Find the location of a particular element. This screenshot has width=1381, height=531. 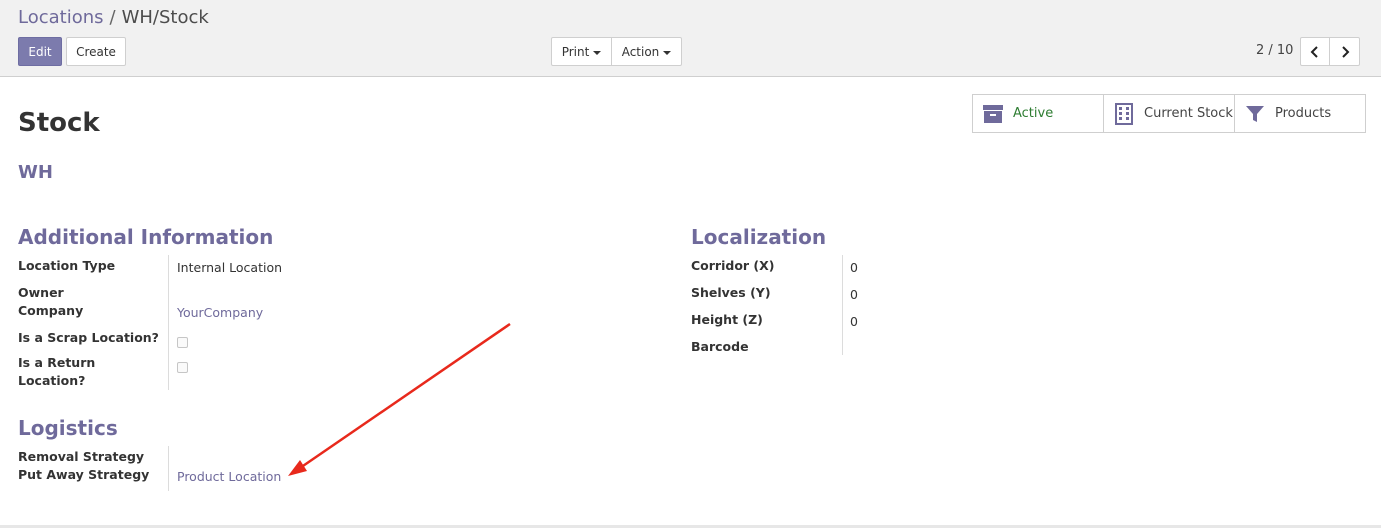

scrap-location-checkbox is located at coordinates (182, 342).